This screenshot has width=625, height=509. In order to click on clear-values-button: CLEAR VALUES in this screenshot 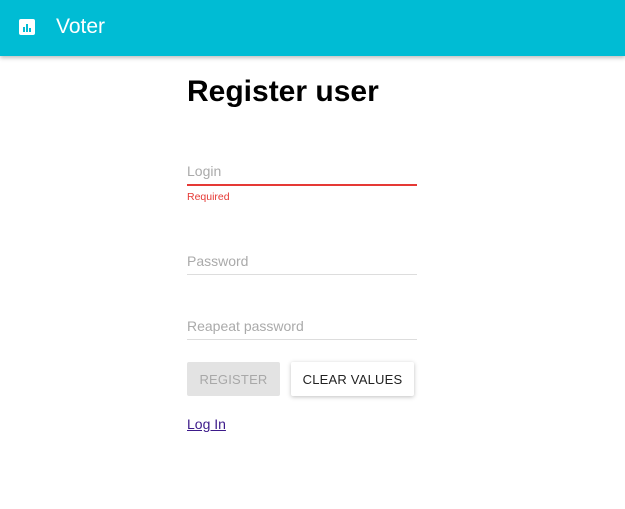, I will do `click(352, 379)`.